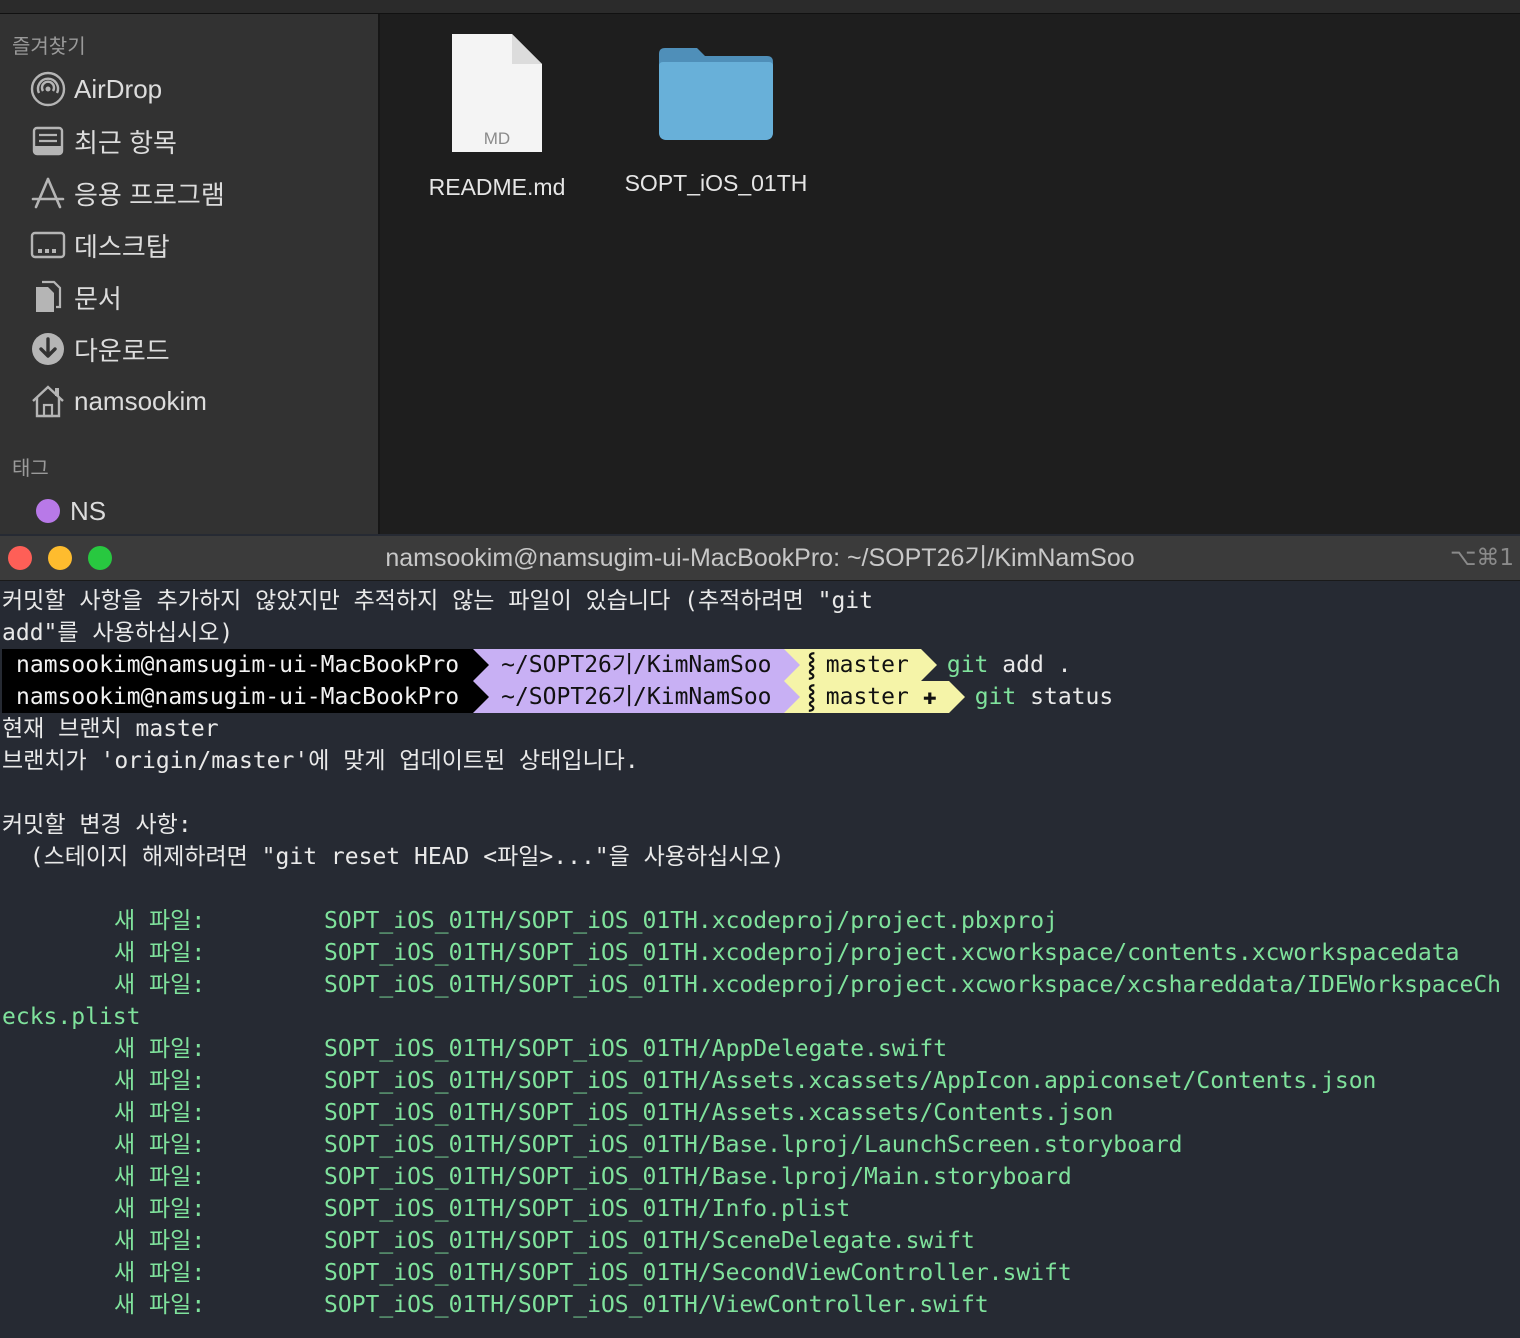 The image size is (1520, 1338). I want to click on output-line: 현재 브랜치 master, so click(110, 729).